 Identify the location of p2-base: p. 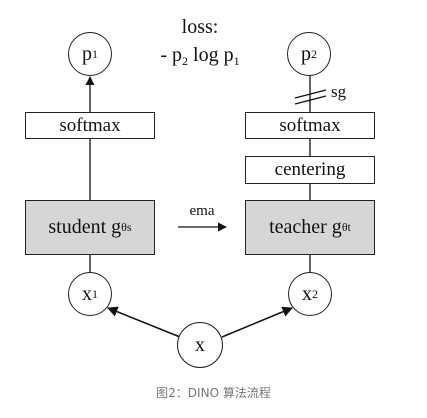
(306, 53).